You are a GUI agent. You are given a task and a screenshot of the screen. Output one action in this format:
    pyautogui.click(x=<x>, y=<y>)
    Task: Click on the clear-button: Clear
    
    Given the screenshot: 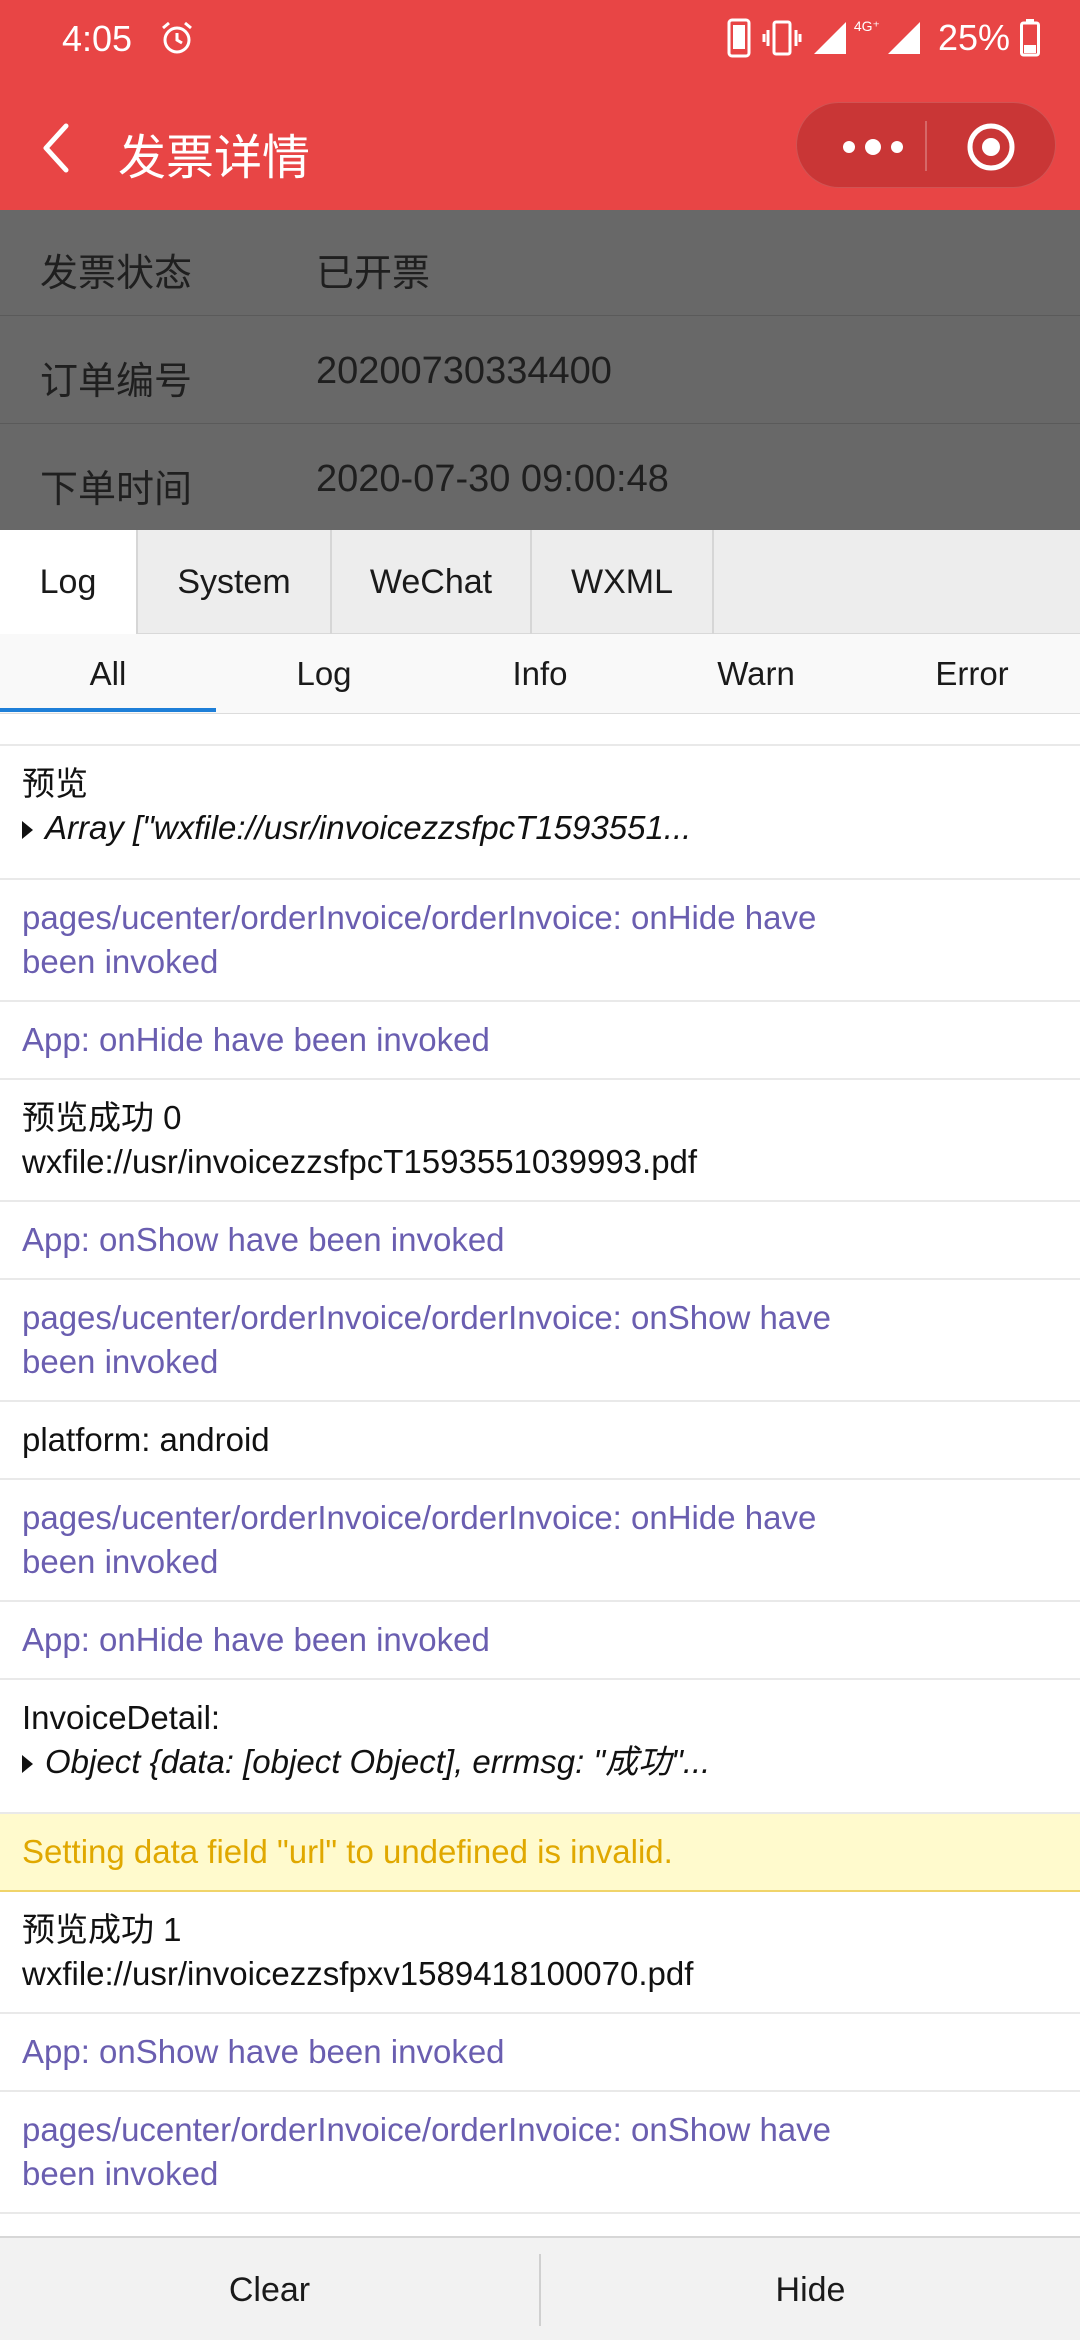 What is the action you would take?
    pyautogui.click(x=269, y=2289)
    